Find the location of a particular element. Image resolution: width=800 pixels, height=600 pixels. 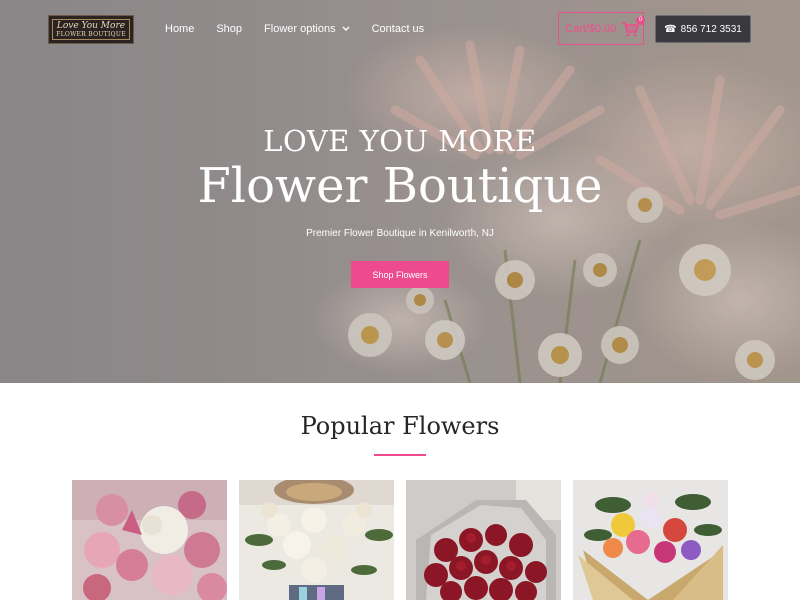

nav-item-label: Flower options is located at coordinates (300, 29).